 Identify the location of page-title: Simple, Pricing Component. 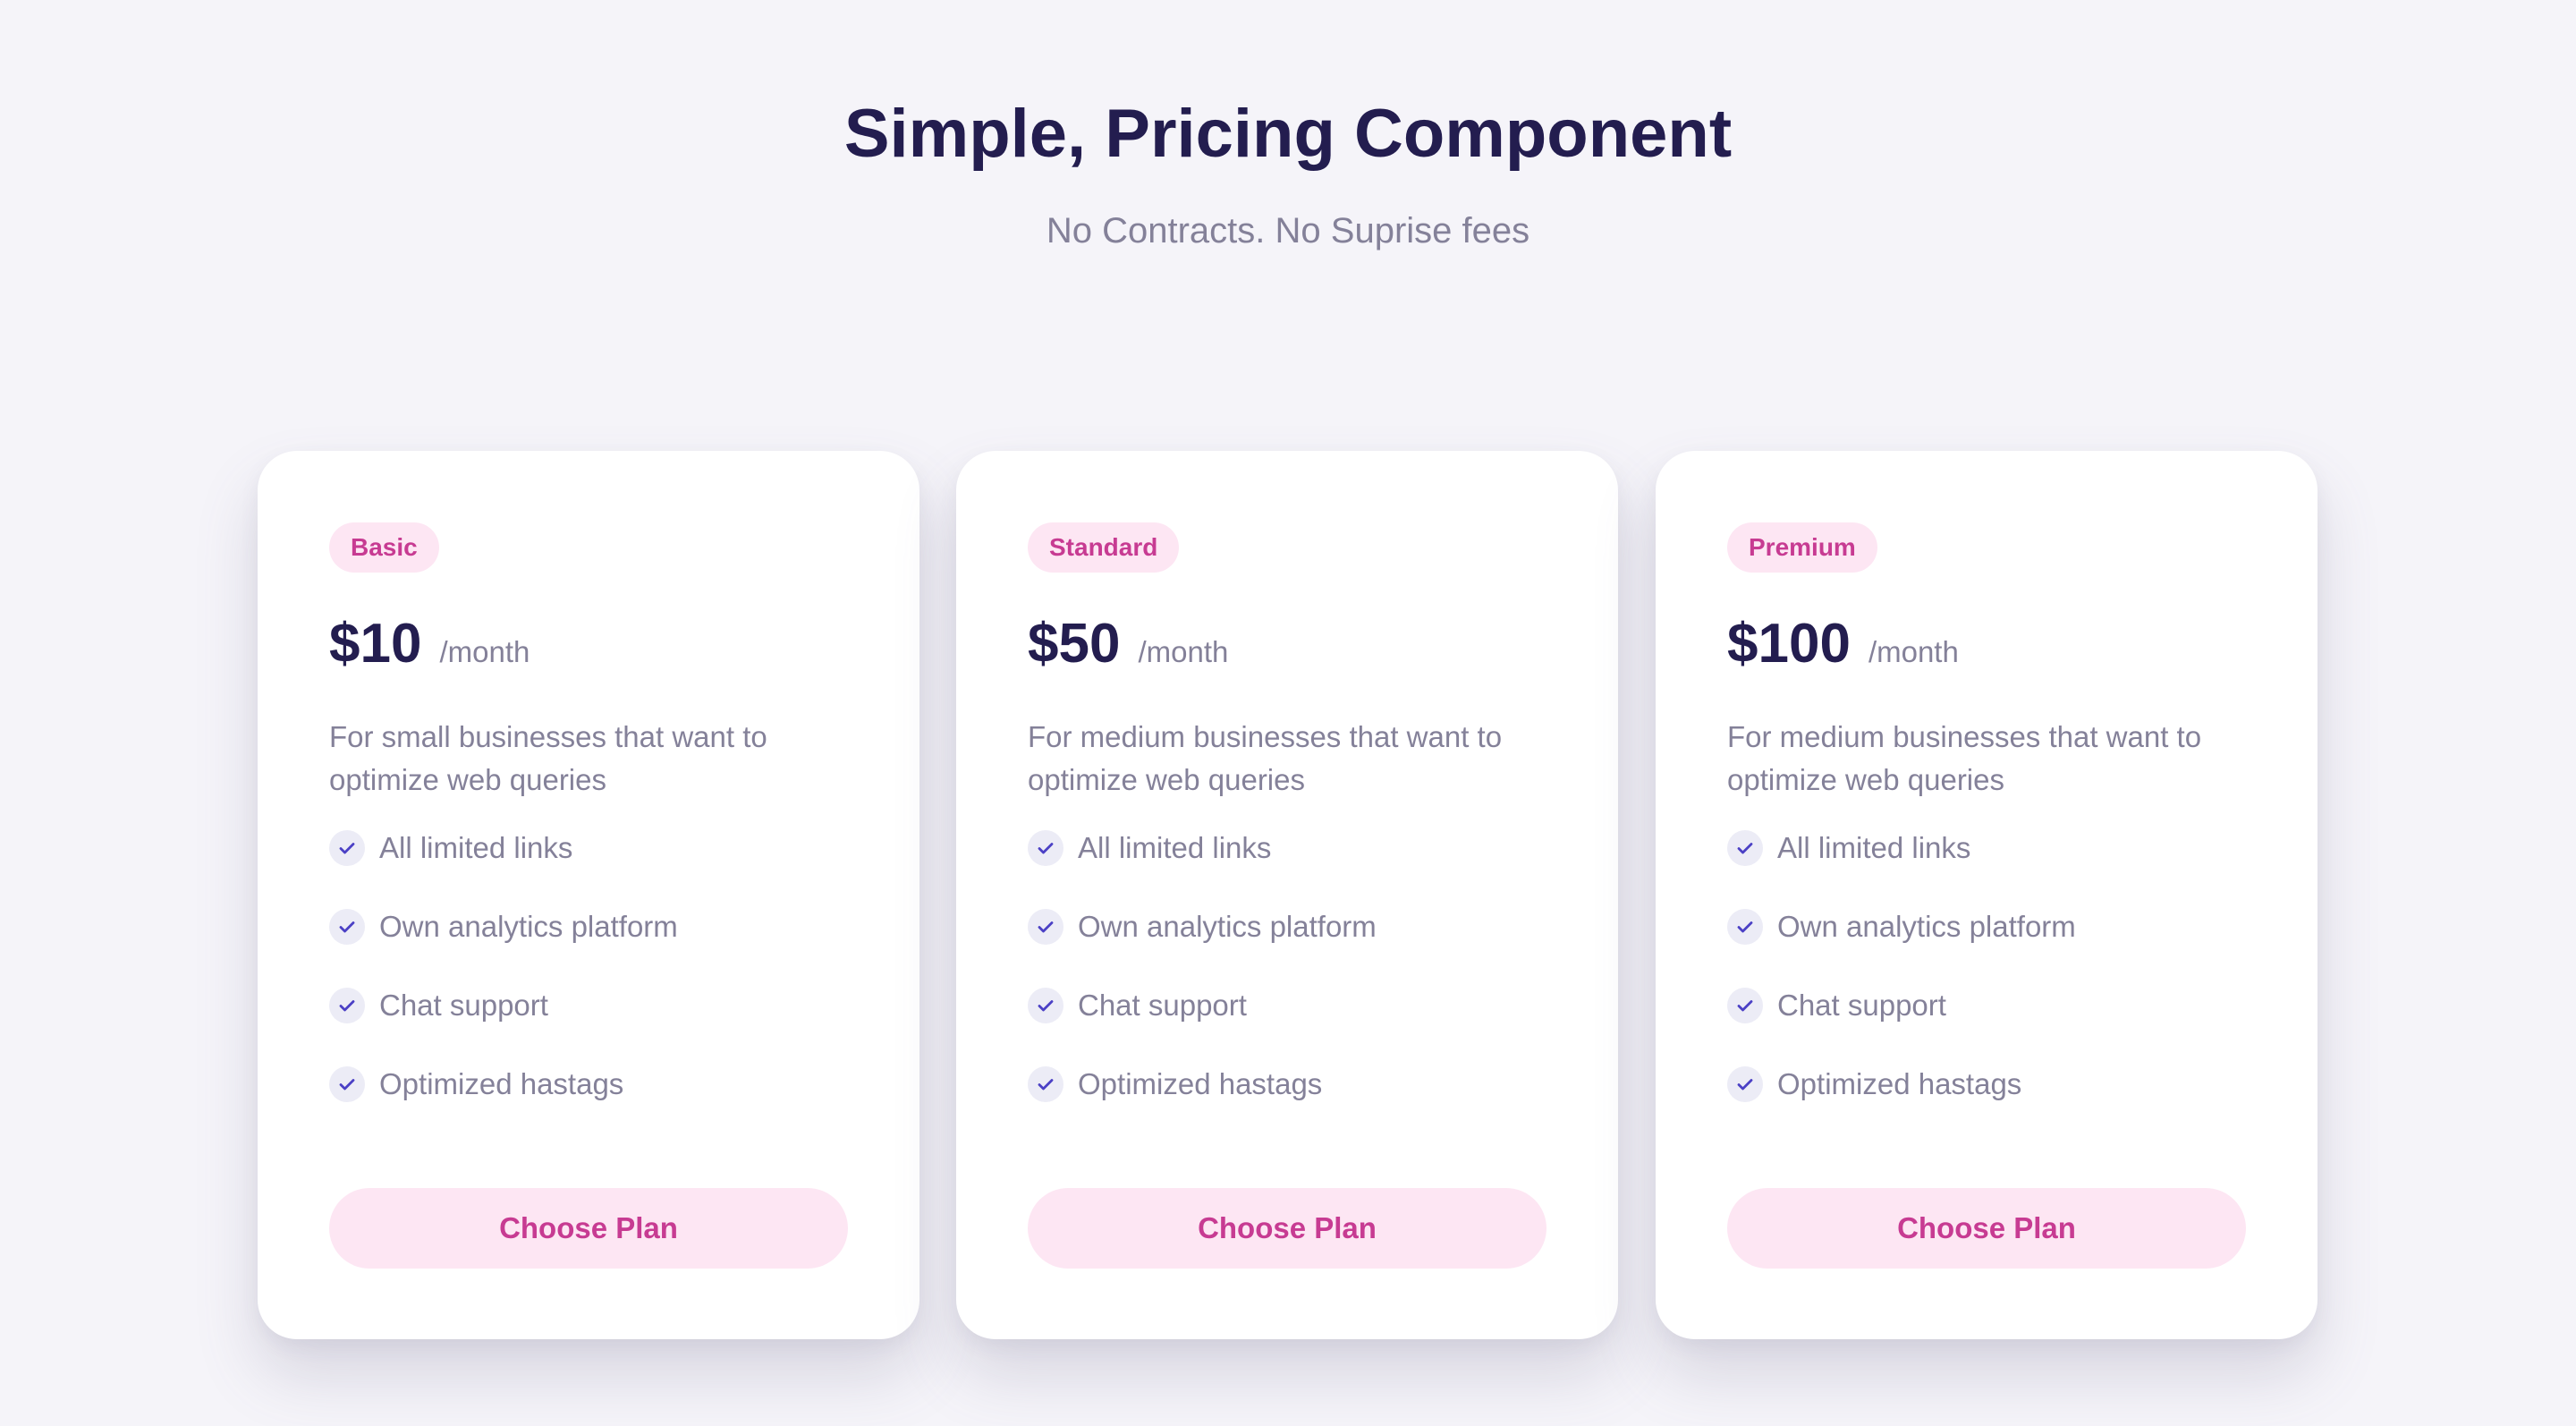
(1288, 134).